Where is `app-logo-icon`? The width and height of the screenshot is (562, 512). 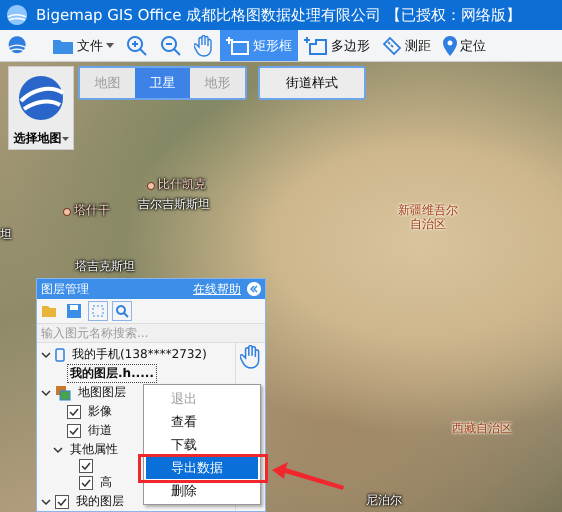
app-logo-icon is located at coordinates (17, 15).